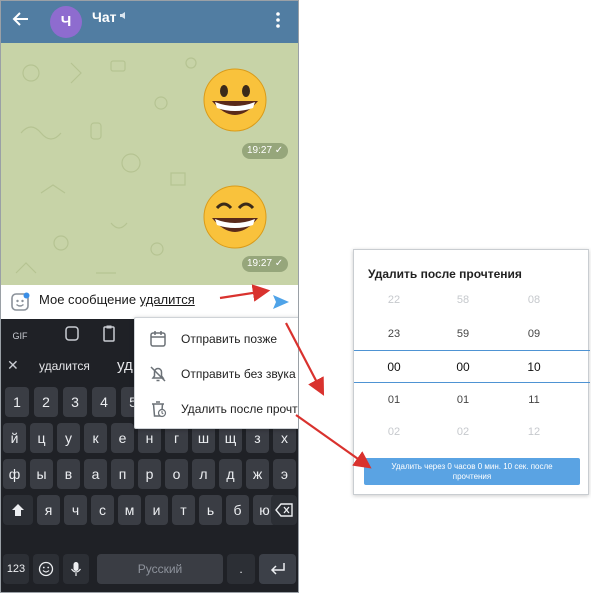 The image size is (591, 593). Describe the element at coordinates (463, 432) in the screenshot. I see `minute-option: 02` at that location.